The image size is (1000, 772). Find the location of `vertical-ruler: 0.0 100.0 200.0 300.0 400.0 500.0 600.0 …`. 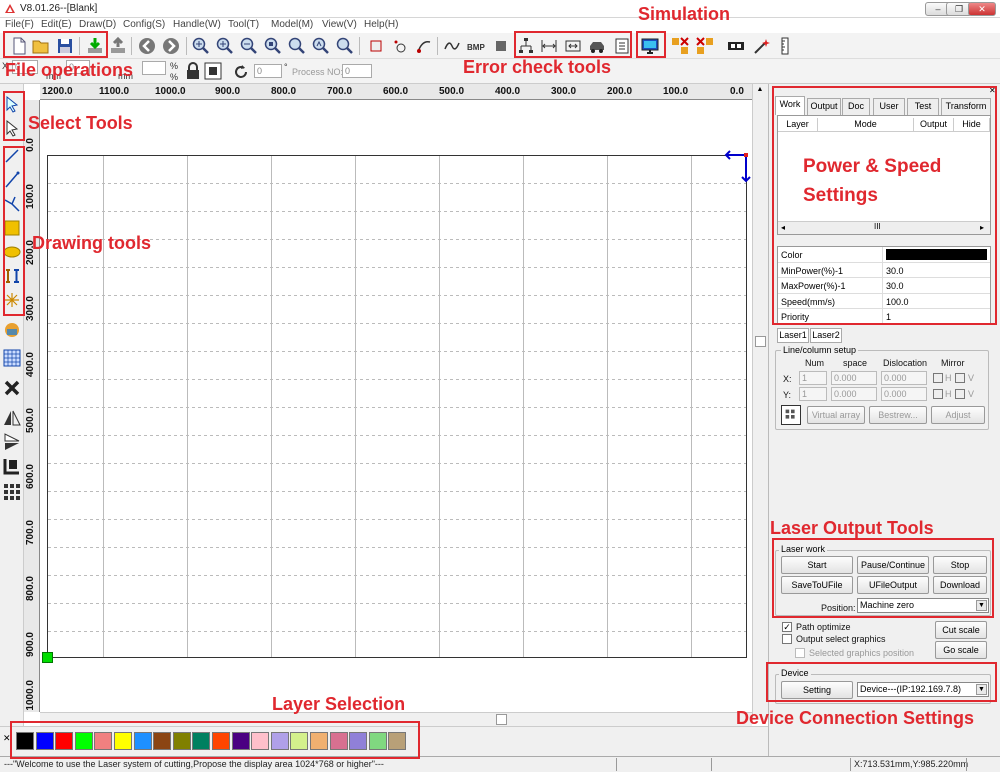

vertical-ruler: 0.0 100.0 200.0 300.0 400.0 500.0 600.0 … is located at coordinates (32, 406).